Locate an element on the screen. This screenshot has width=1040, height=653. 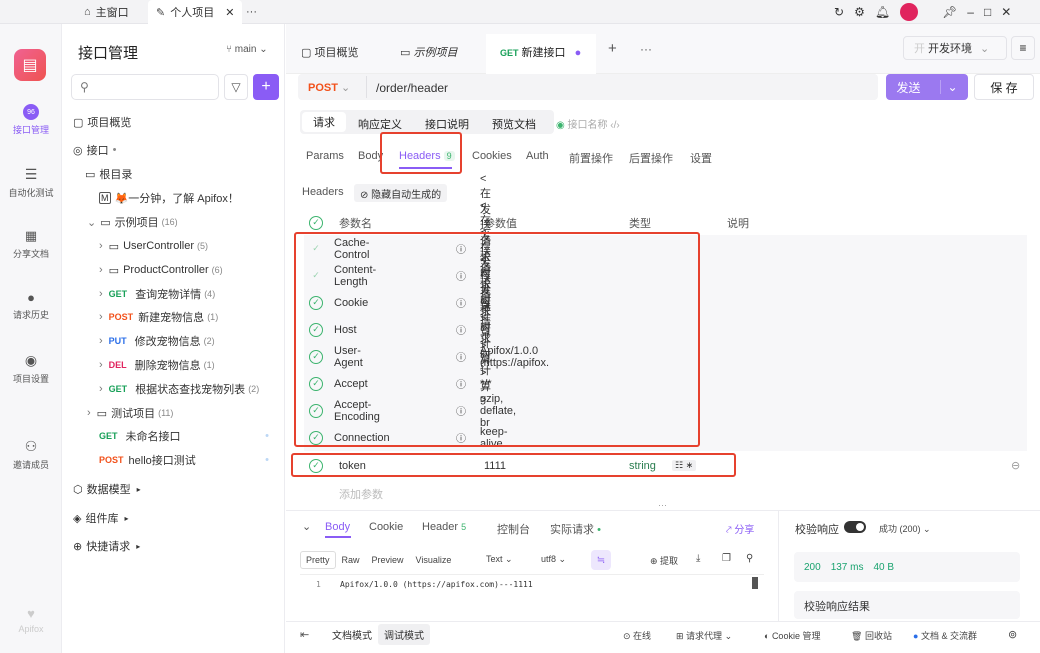
wrap-button: ≒ is located at coordinates (601, 560).